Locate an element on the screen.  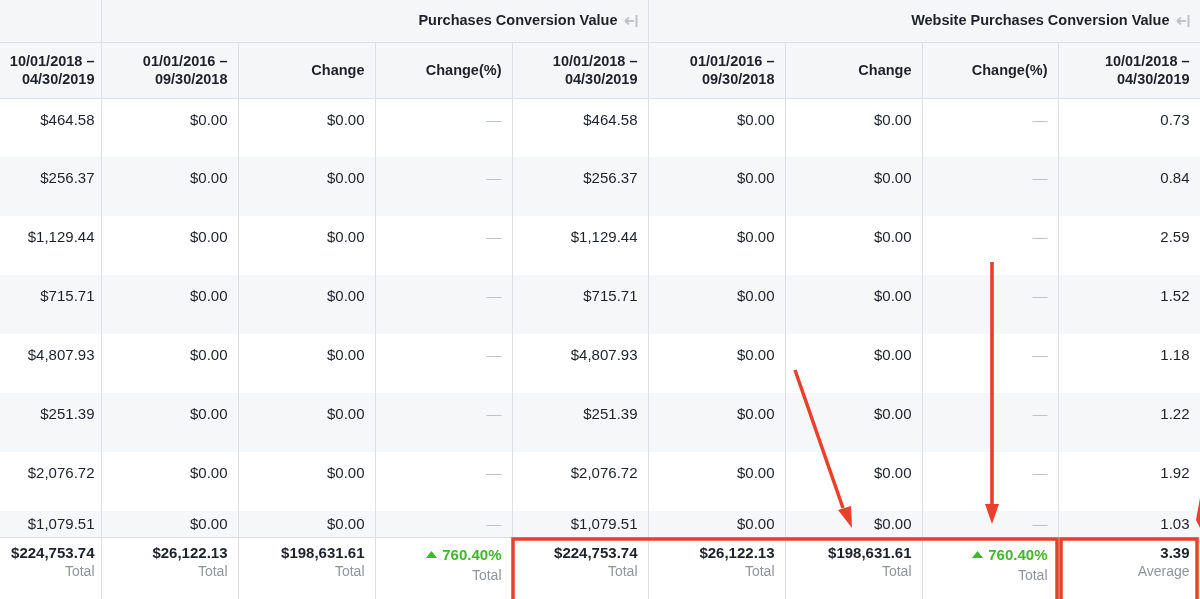
group-header: Purchases Conversion Value is located at coordinates (518, 19).